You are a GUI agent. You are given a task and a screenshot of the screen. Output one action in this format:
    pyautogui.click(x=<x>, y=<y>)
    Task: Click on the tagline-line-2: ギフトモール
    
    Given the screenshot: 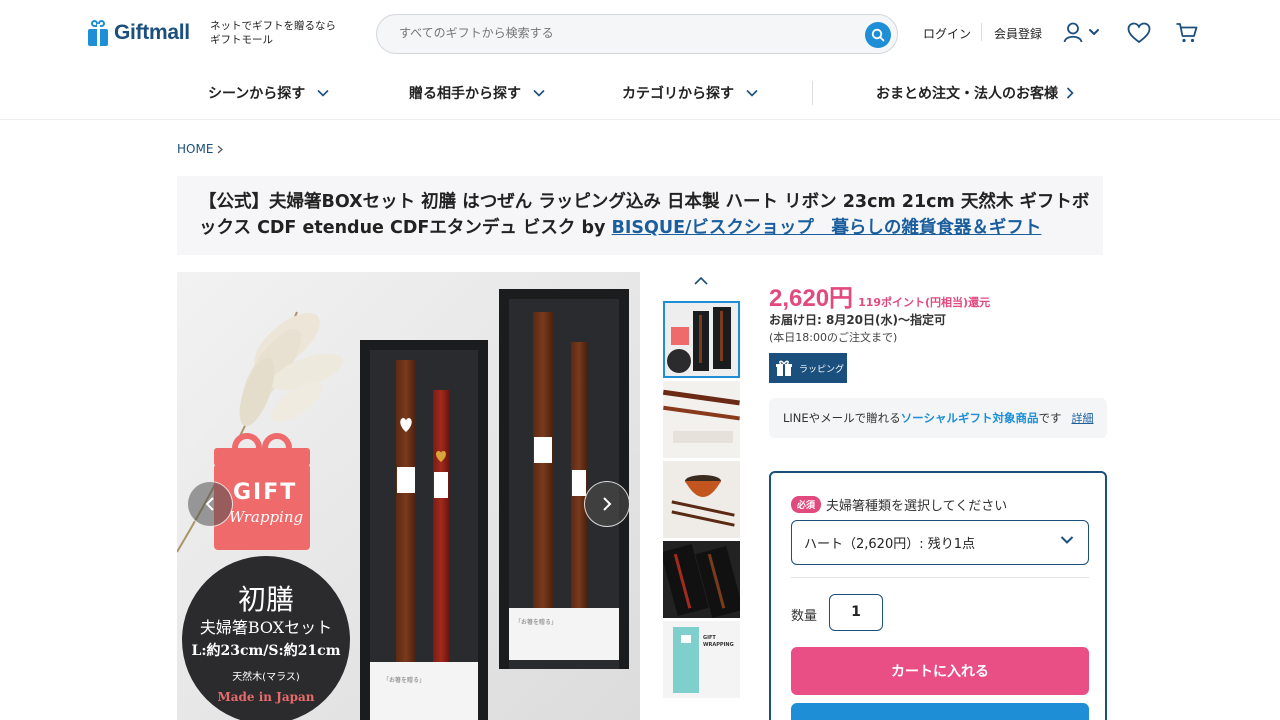 What is the action you would take?
    pyautogui.click(x=241, y=40)
    